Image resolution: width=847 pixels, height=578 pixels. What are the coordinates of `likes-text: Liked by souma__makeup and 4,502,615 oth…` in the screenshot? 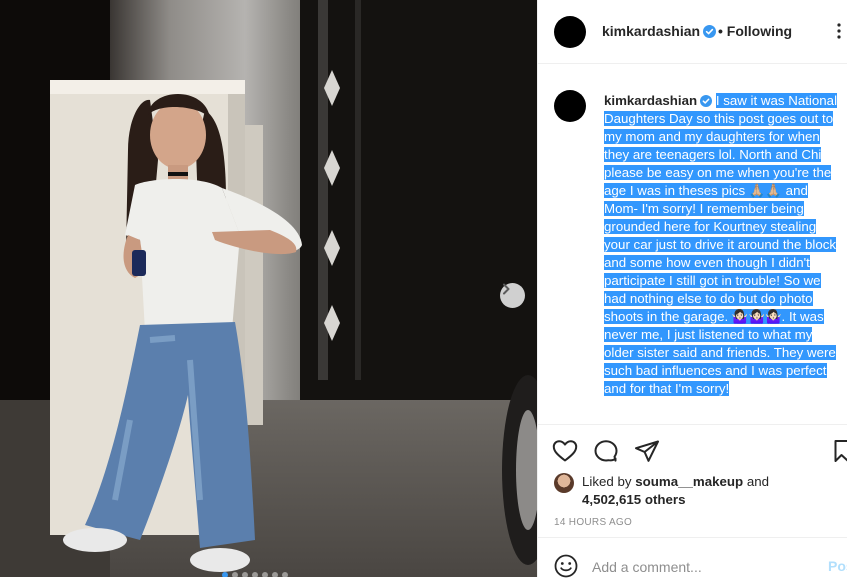 It's located at (675, 491).